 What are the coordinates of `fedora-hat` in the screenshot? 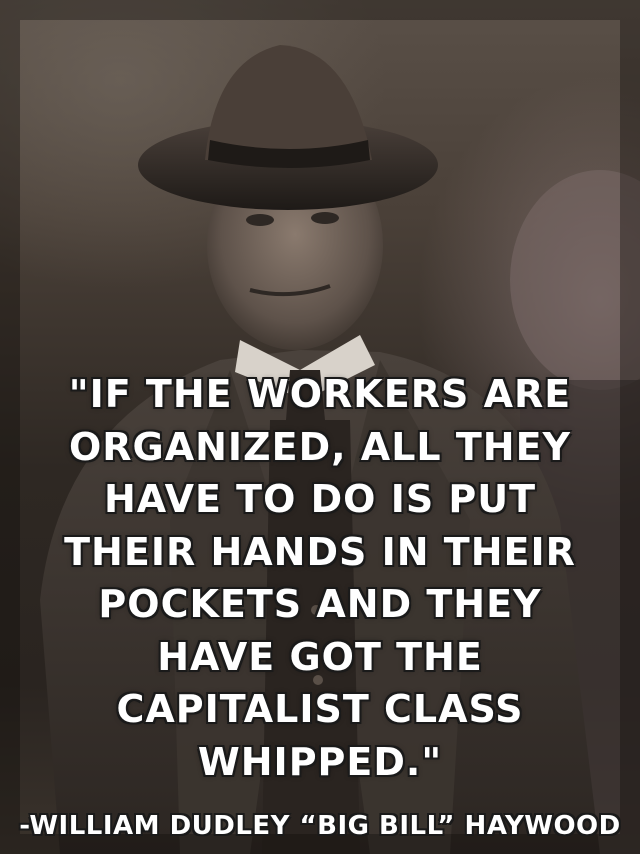 It's located at (288, 127).